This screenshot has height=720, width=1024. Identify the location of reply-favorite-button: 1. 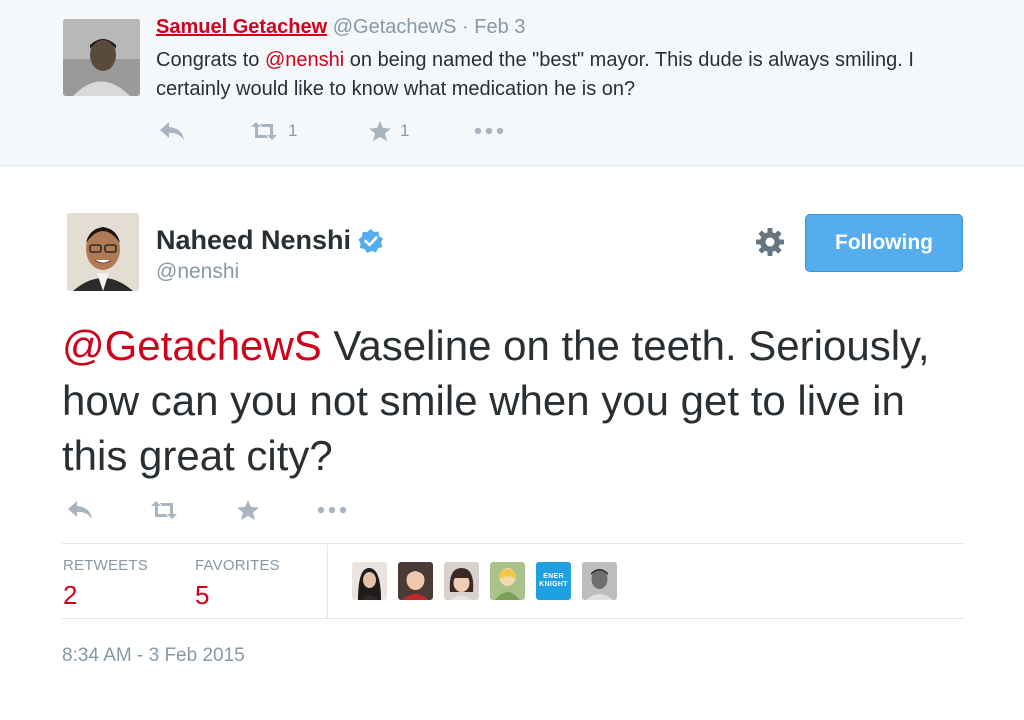
(420, 131).